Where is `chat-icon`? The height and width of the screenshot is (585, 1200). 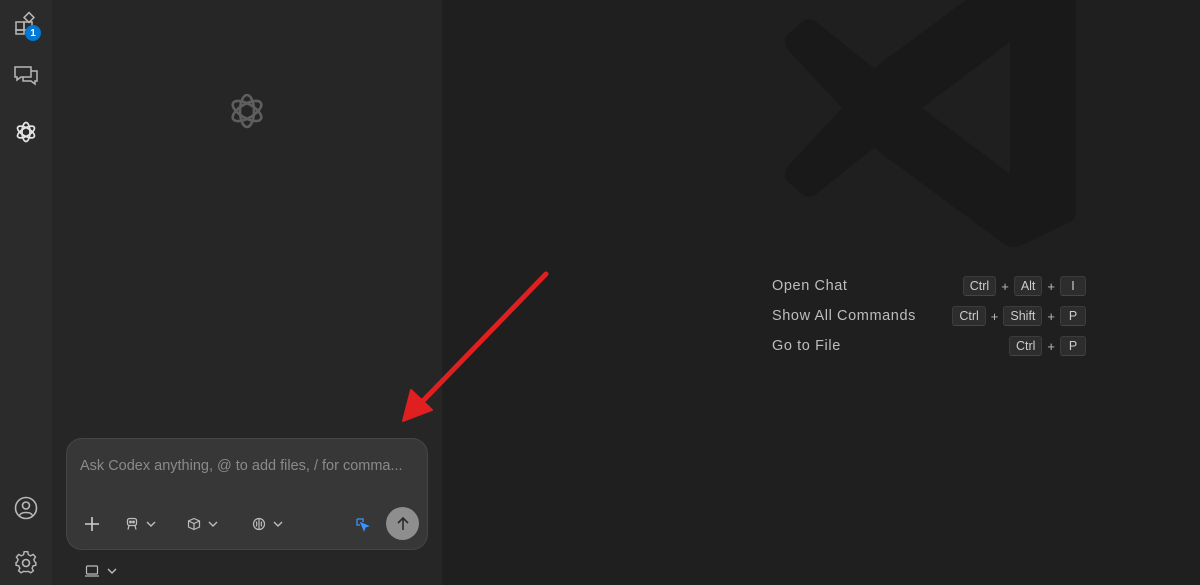 chat-icon is located at coordinates (26, 76).